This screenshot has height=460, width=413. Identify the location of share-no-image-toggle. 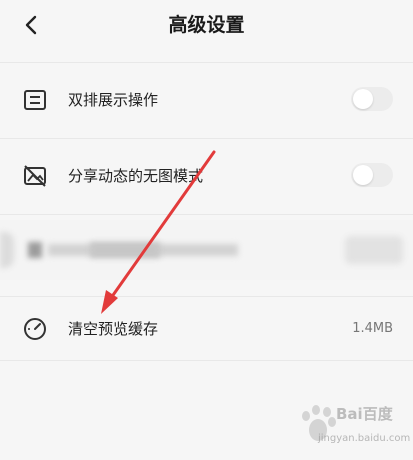
(372, 175).